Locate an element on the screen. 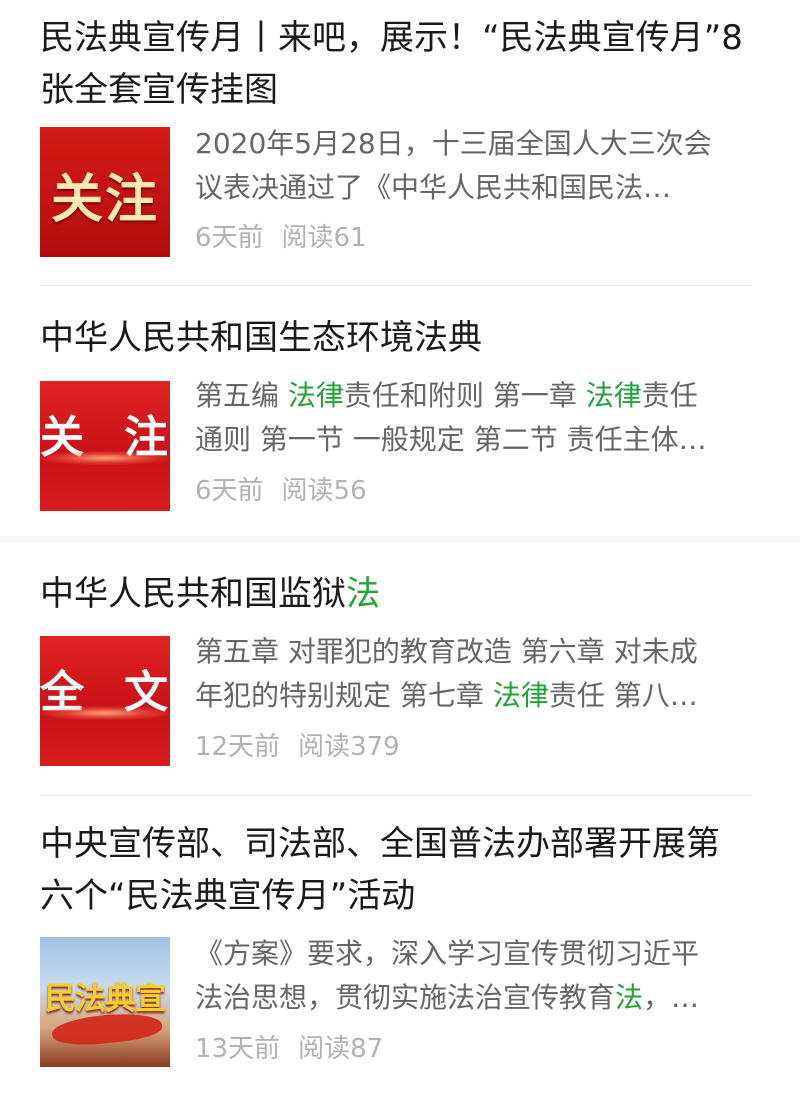 The width and height of the screenshot is (800, 1096). article-thumbnail: 关 注 is located at coordinates (105, 446).